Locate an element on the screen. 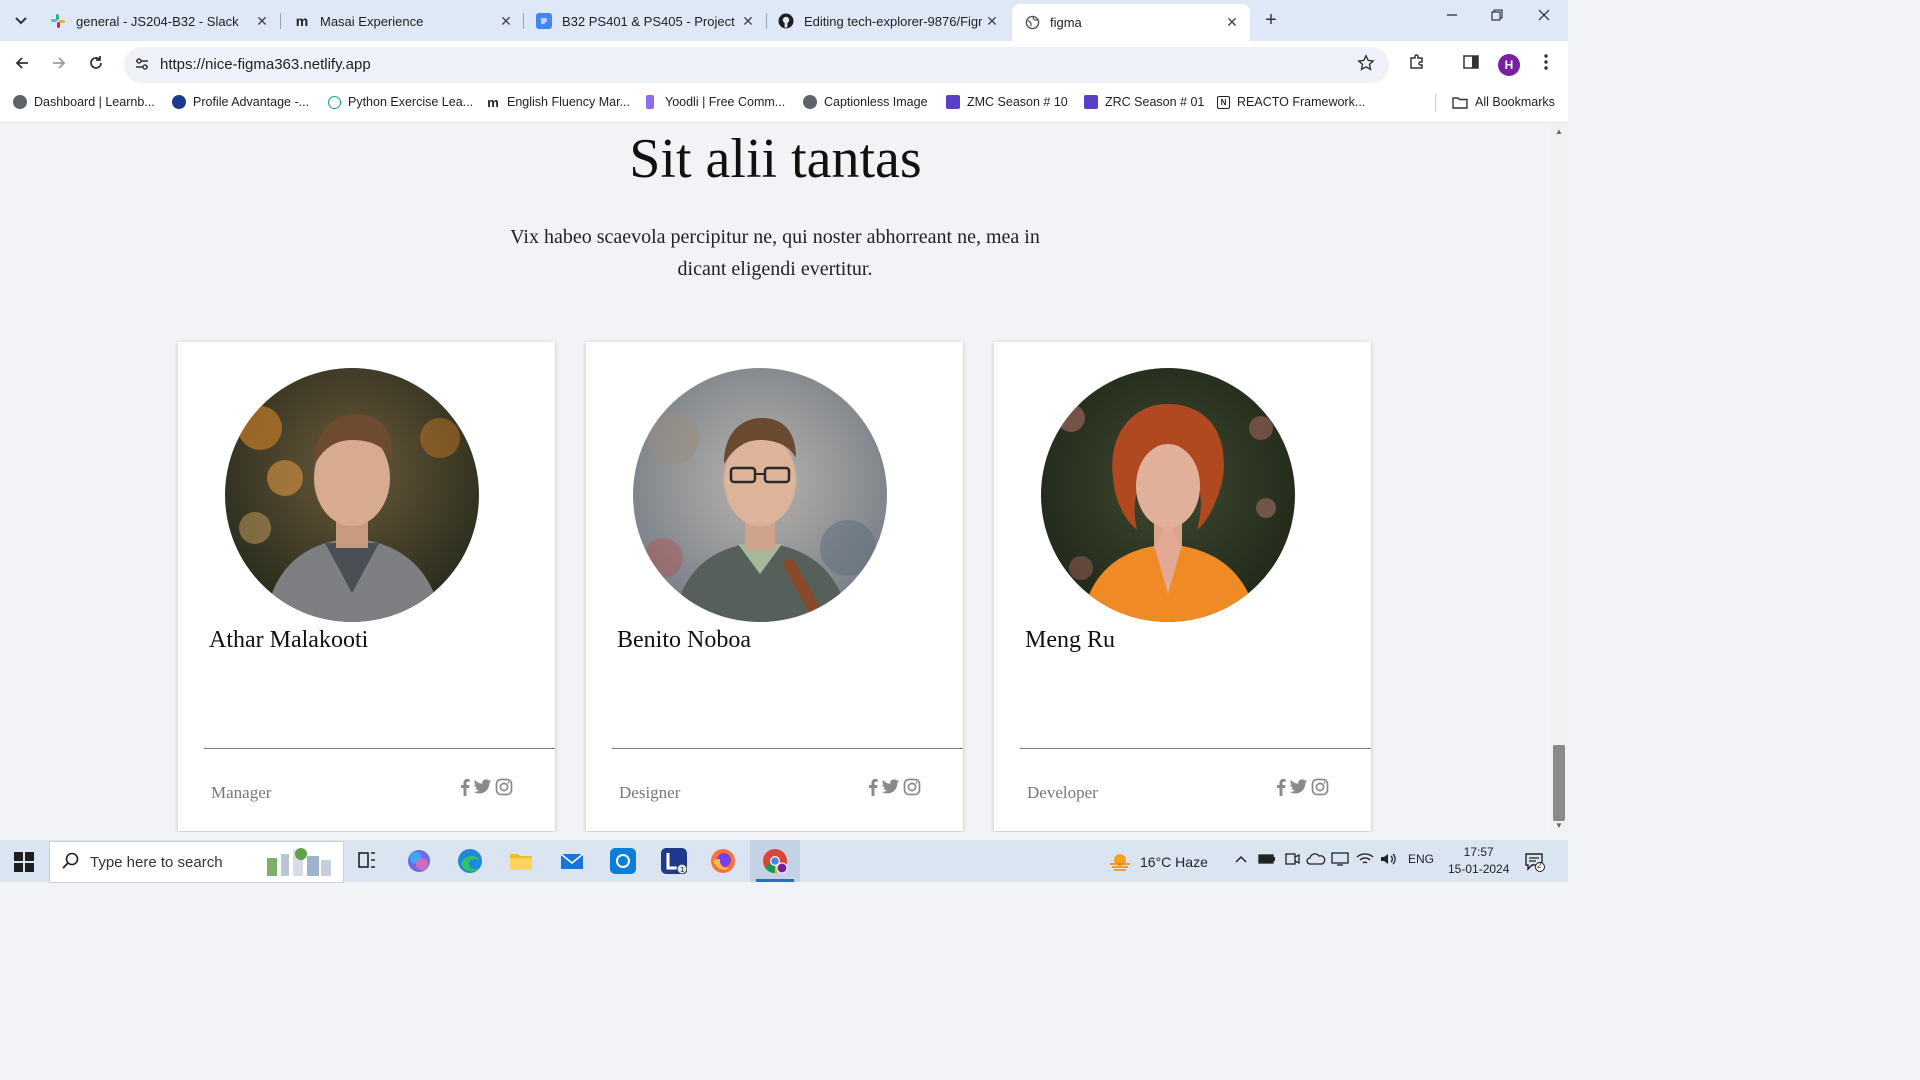 The width and height of the screenshot is (1920, 1080). battery-icon is located at coordinates (1267, 860).